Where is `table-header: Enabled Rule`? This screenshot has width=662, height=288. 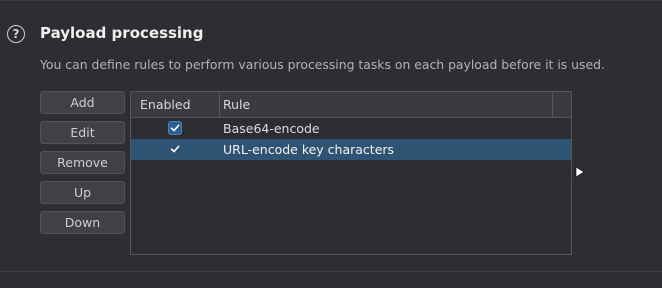
table-header: Enabled Rule is located at coordinates (351, 105).